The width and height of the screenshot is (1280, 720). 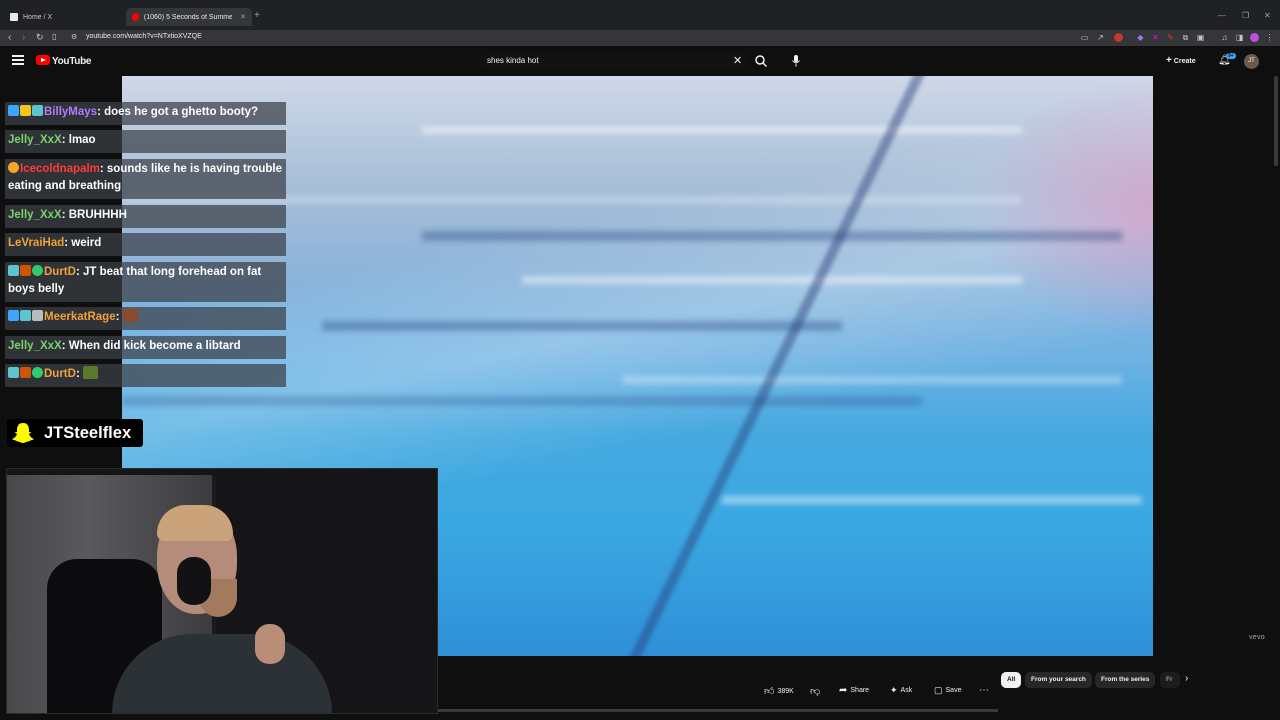 What do you see at coordinates (1011, 680) in the screenshot?
I see `chip-all: All` at bounding box center [1011, 680].